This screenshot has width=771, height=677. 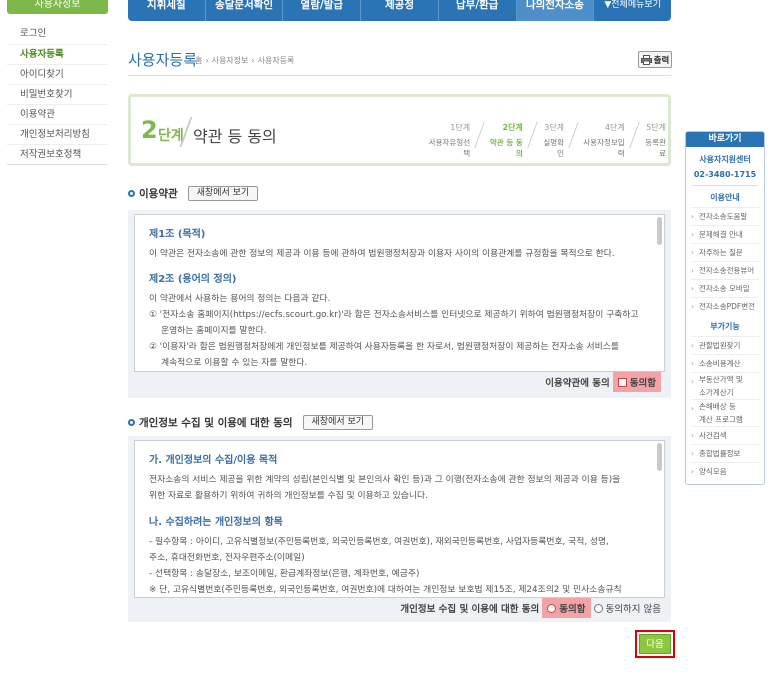 What do you see at coordinates (460, 127) in the screenshot?
I see `step-num: 1단계` at bounding box center [460, 127].